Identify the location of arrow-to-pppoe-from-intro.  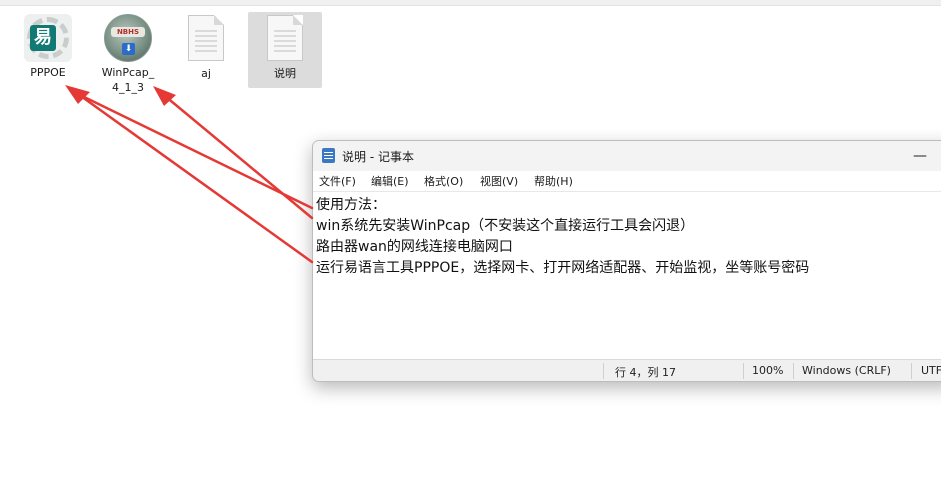
(195, 151).